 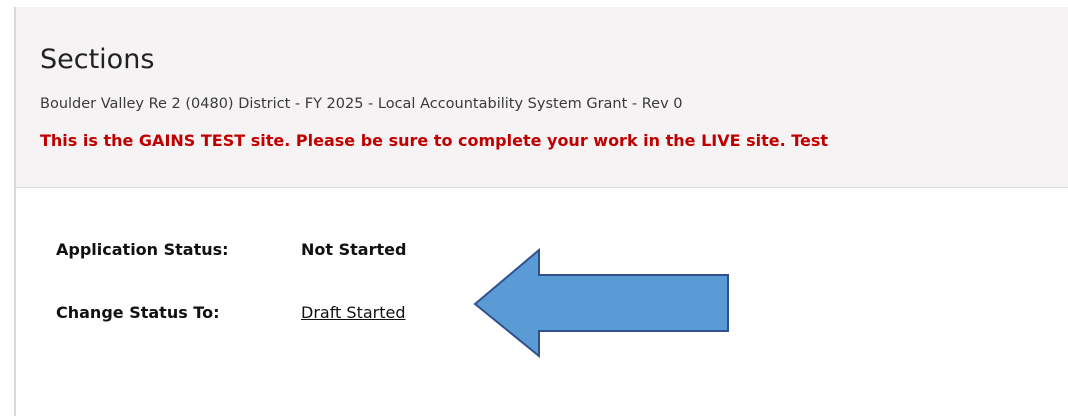 I want to click on arrow-shape, so click(x=601, y=303).